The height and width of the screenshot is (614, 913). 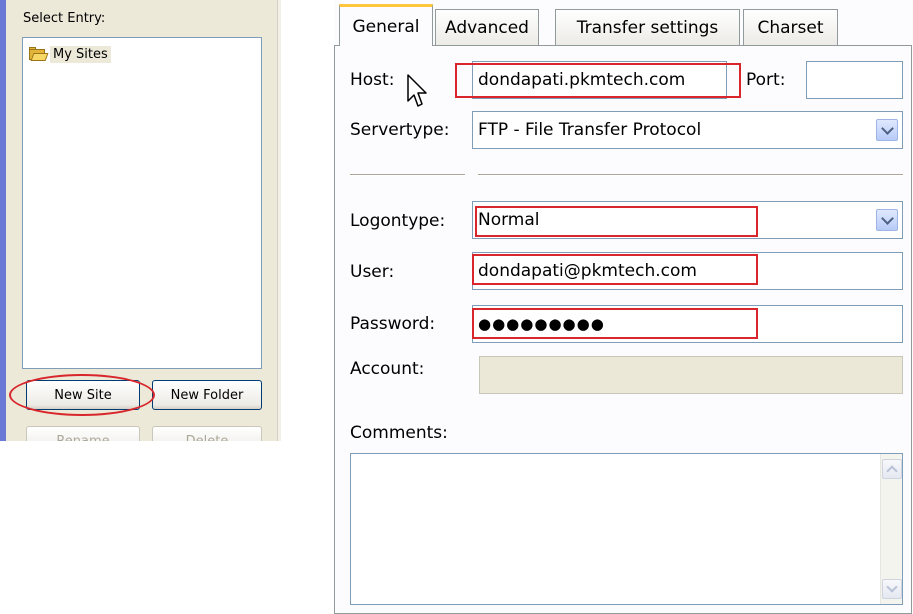 What do you see at coordinates (399, 433) in the screenshot?
I see `comments-label: Comments:` at bounding box center [399, 433].